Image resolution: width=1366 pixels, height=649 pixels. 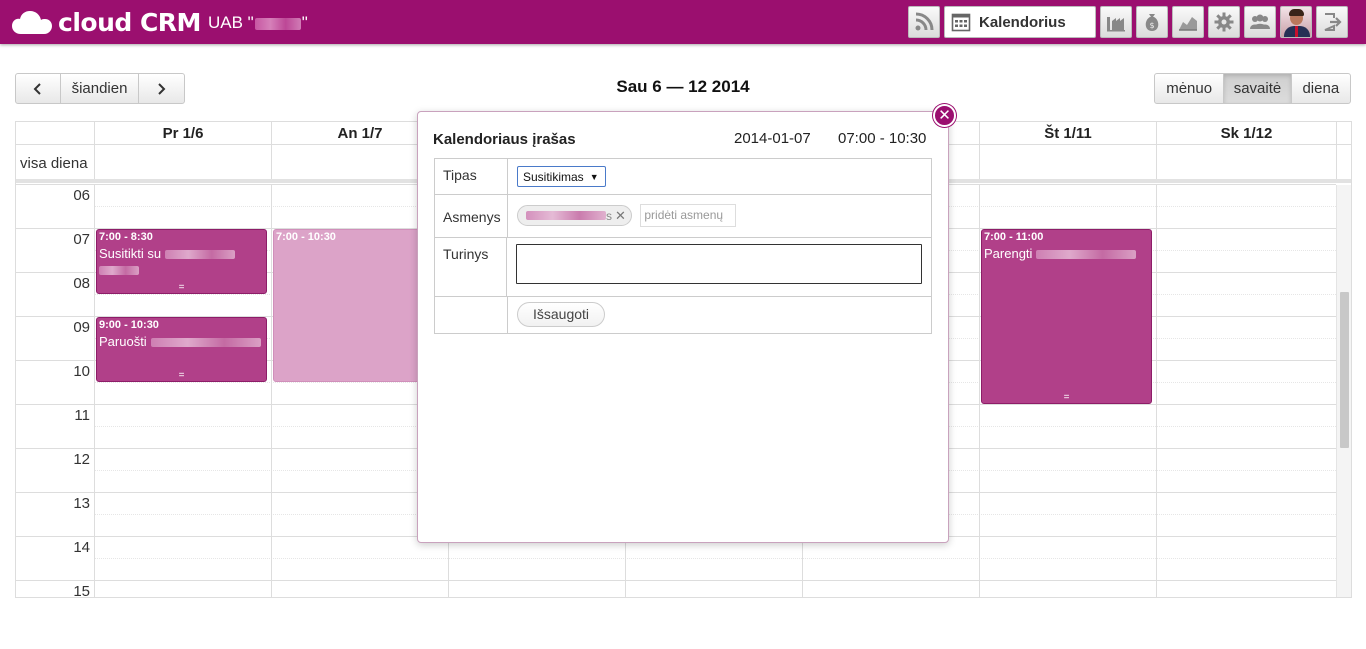 What do you see at coordinates (1190, 88) in the screenshot?
I see `view-month-button: mėnuo` at bounding box center [1190, 88].